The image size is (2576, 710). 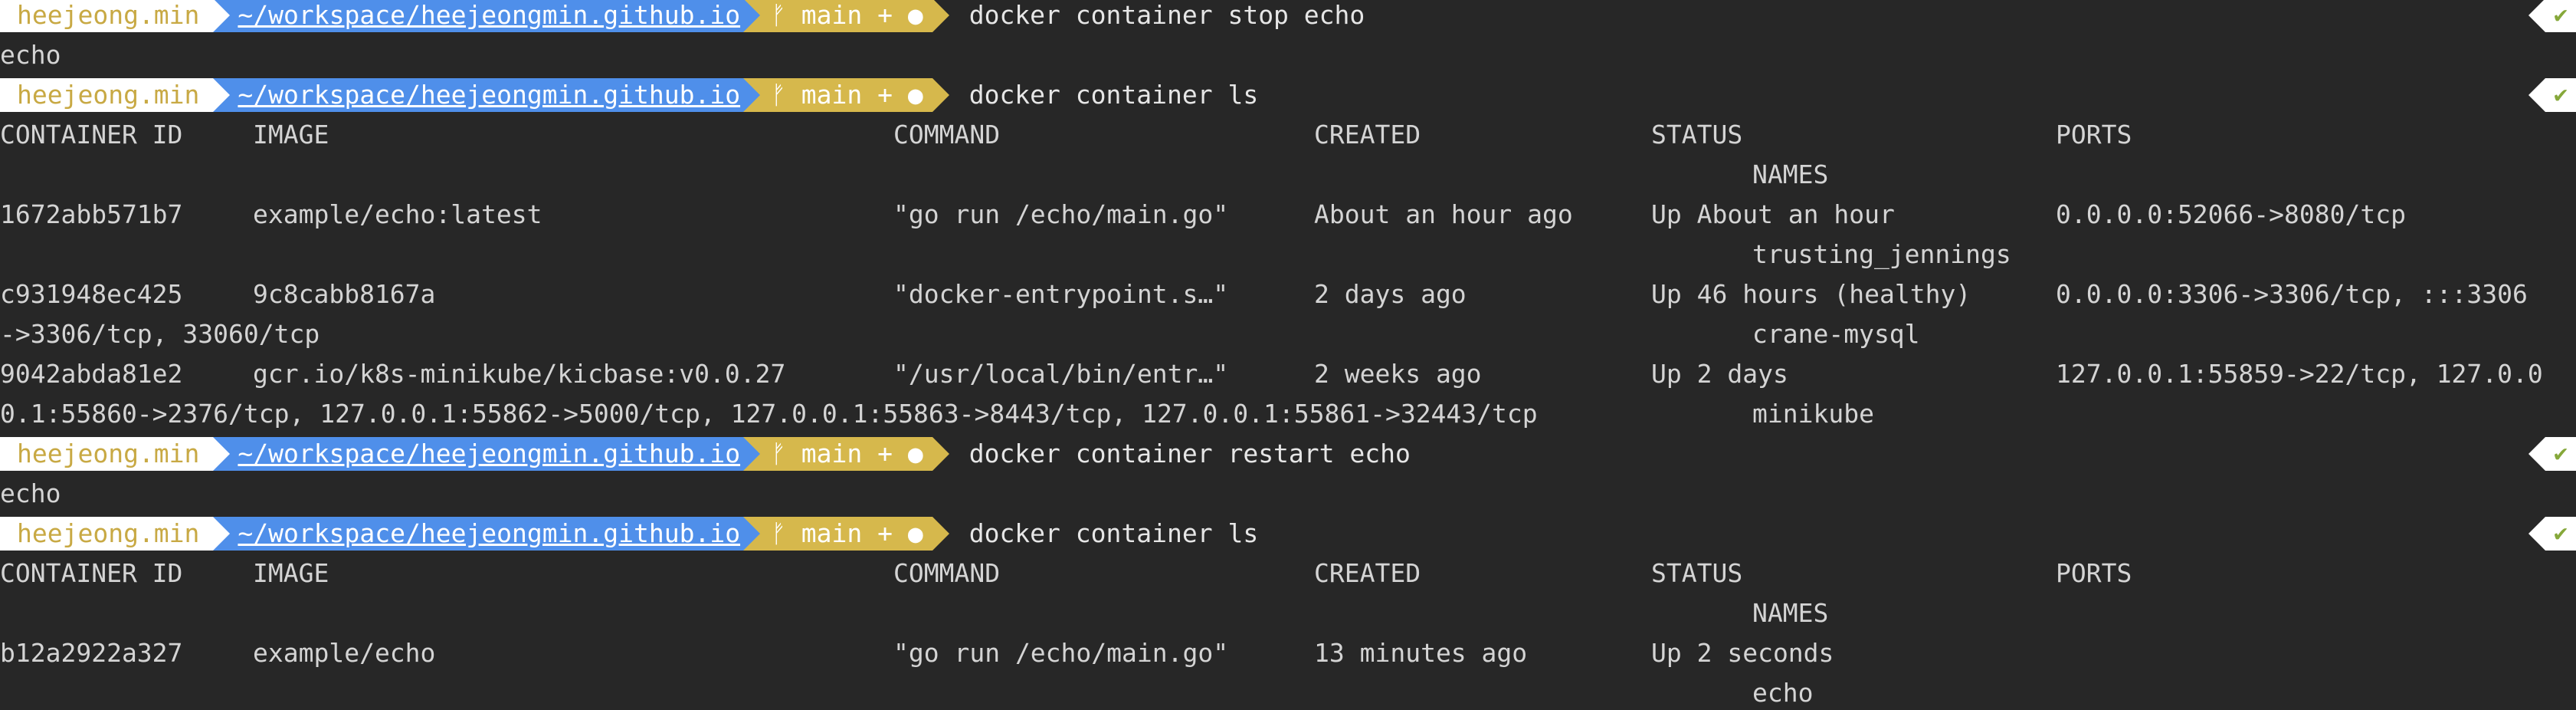 I want to click on cell-image: 9c8cabb8167a, so click(x=344, y=294).